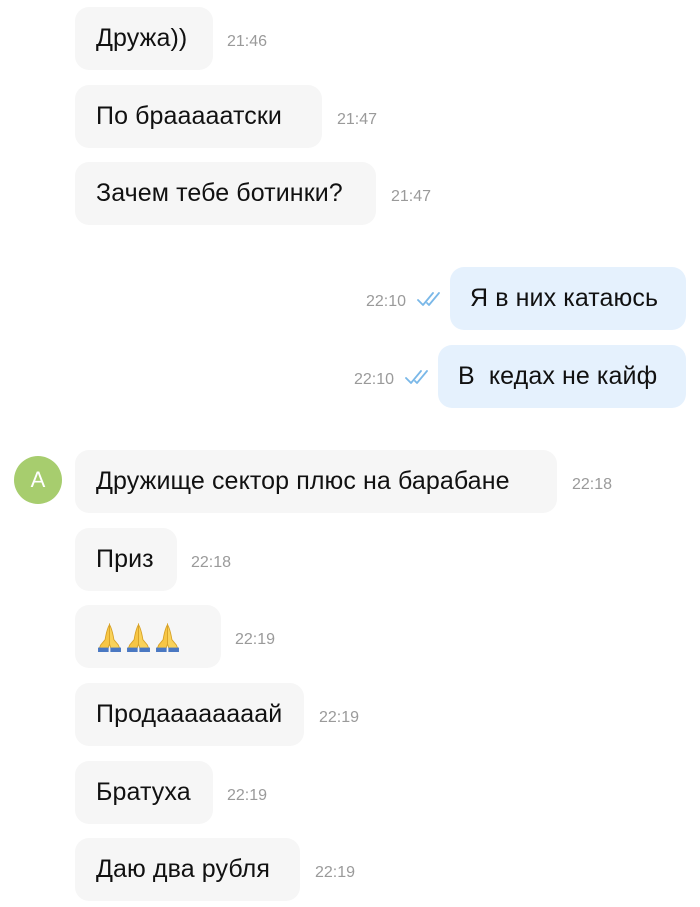  I want to click on message-text: Приз, so click(125, 559).